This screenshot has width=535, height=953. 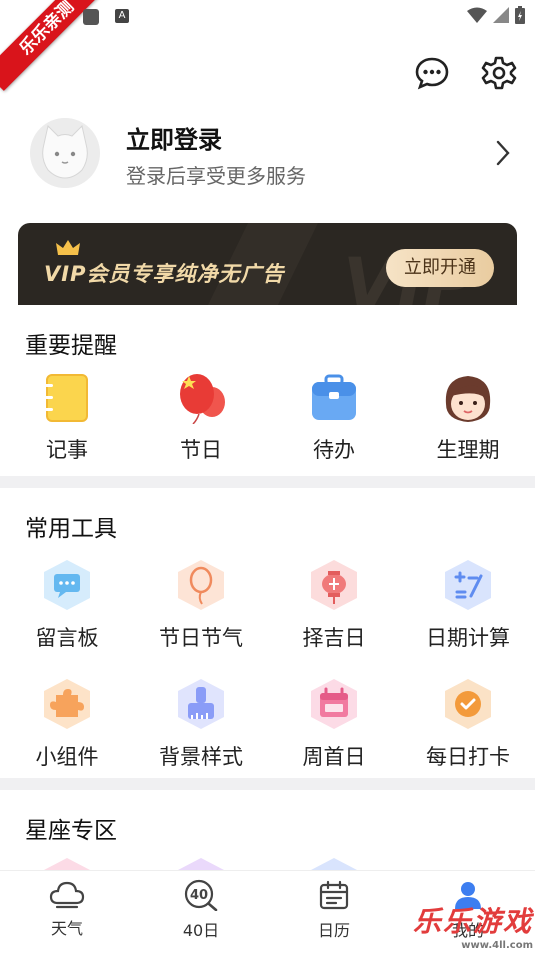 What do you see at coordinates (67, 450) in the screenshot?
I see `reminder-label: 记事` at bounding box center [67, 450].